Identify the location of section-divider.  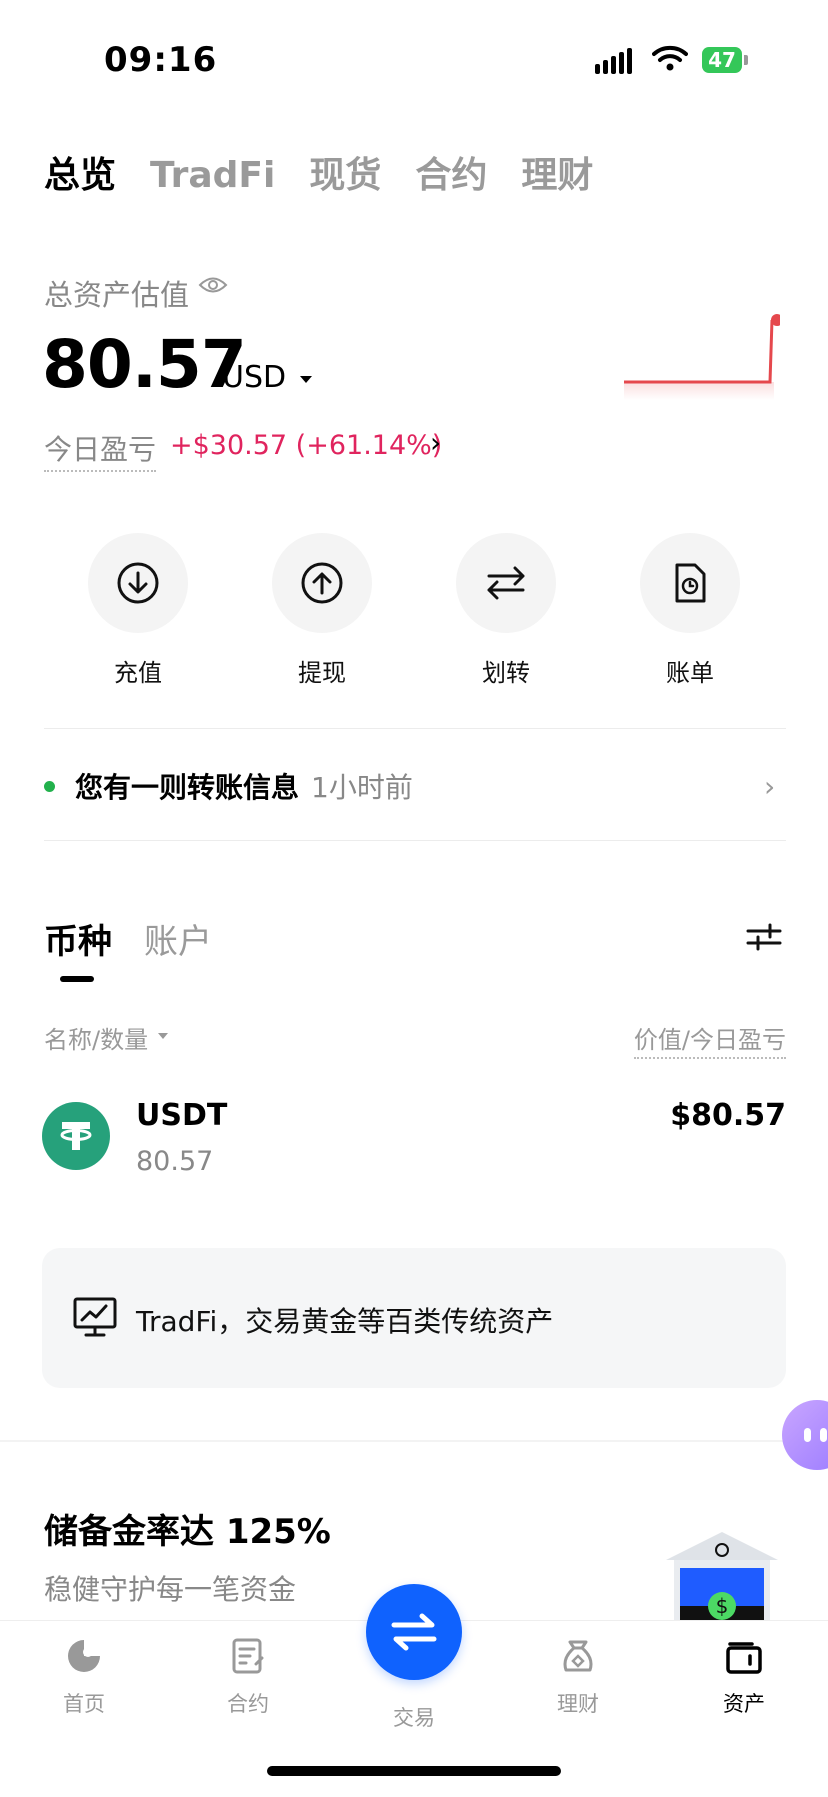
(414, 1441).